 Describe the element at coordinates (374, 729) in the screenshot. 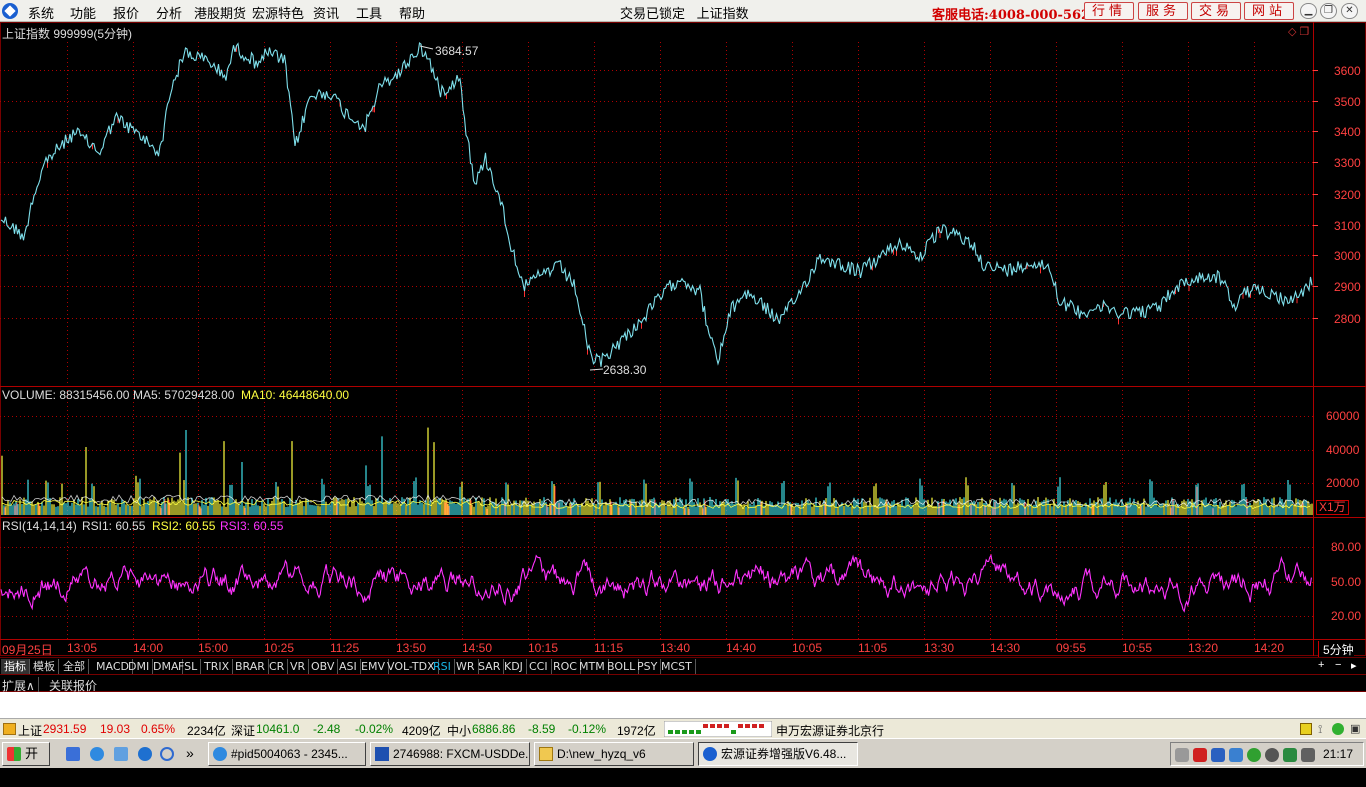

I see `sz-index-pct: -0.02%` at that location.